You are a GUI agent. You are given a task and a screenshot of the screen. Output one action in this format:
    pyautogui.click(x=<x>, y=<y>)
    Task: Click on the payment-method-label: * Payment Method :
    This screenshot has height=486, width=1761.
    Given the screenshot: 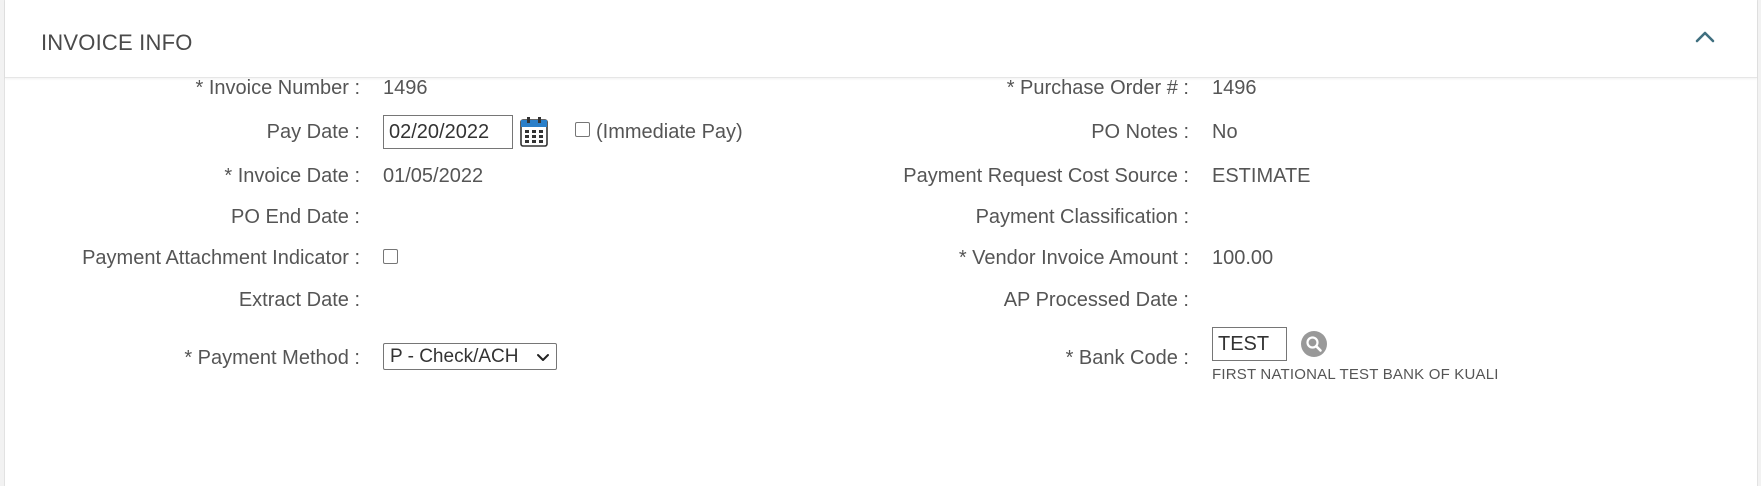 What is the action you would take?
    pyautogui.click(x=272, y=358)
    